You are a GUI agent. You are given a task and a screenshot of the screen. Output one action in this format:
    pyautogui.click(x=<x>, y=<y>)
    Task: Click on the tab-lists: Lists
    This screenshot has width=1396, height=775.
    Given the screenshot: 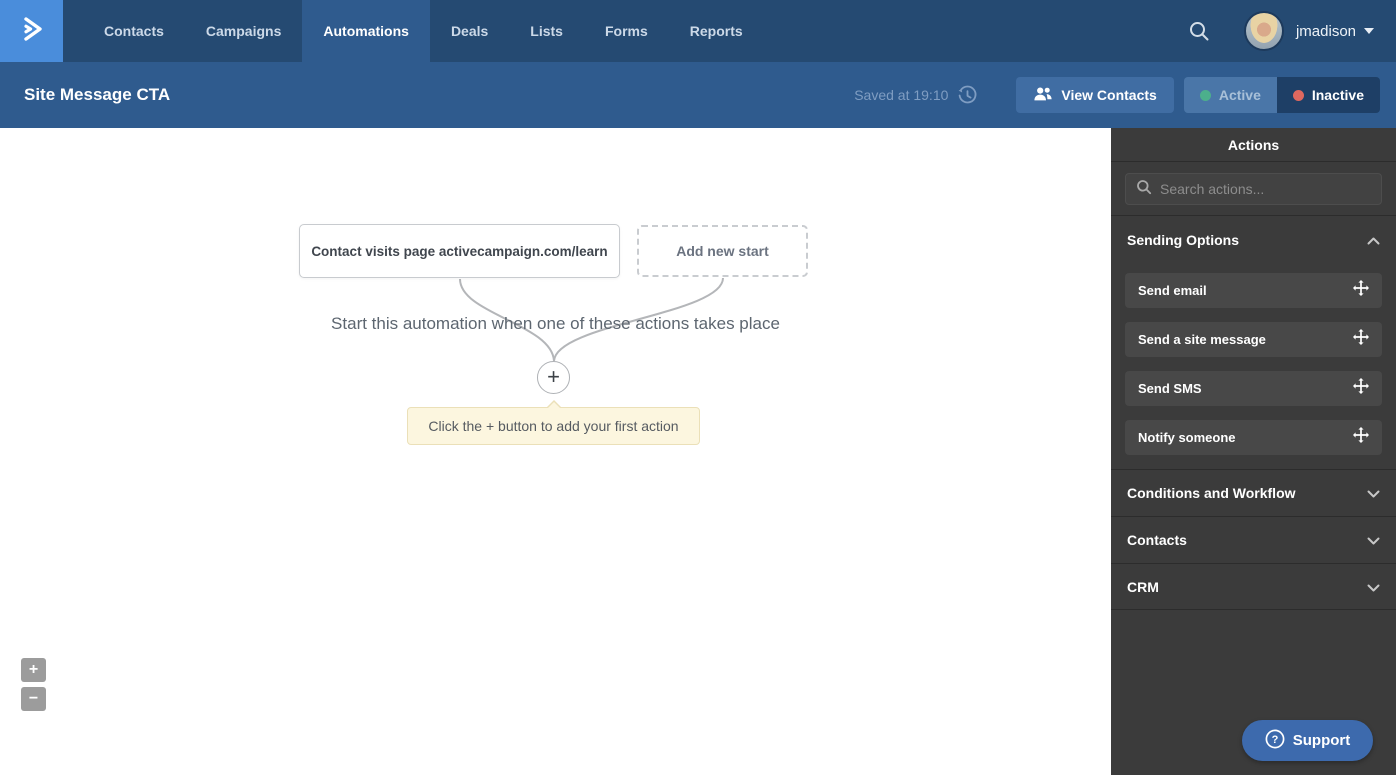 What is the action you would take?
    pyautogui.click(x=546, y=31)
    